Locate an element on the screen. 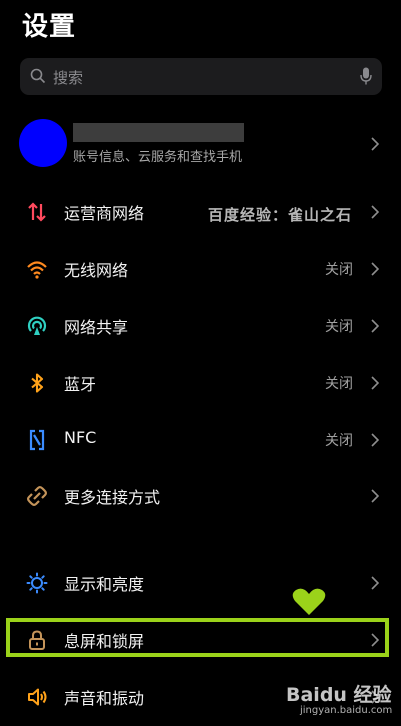 This screenshot has width=401, height=726. settings-item-label: 更多连接方式 is located at coordinates (112, 497).